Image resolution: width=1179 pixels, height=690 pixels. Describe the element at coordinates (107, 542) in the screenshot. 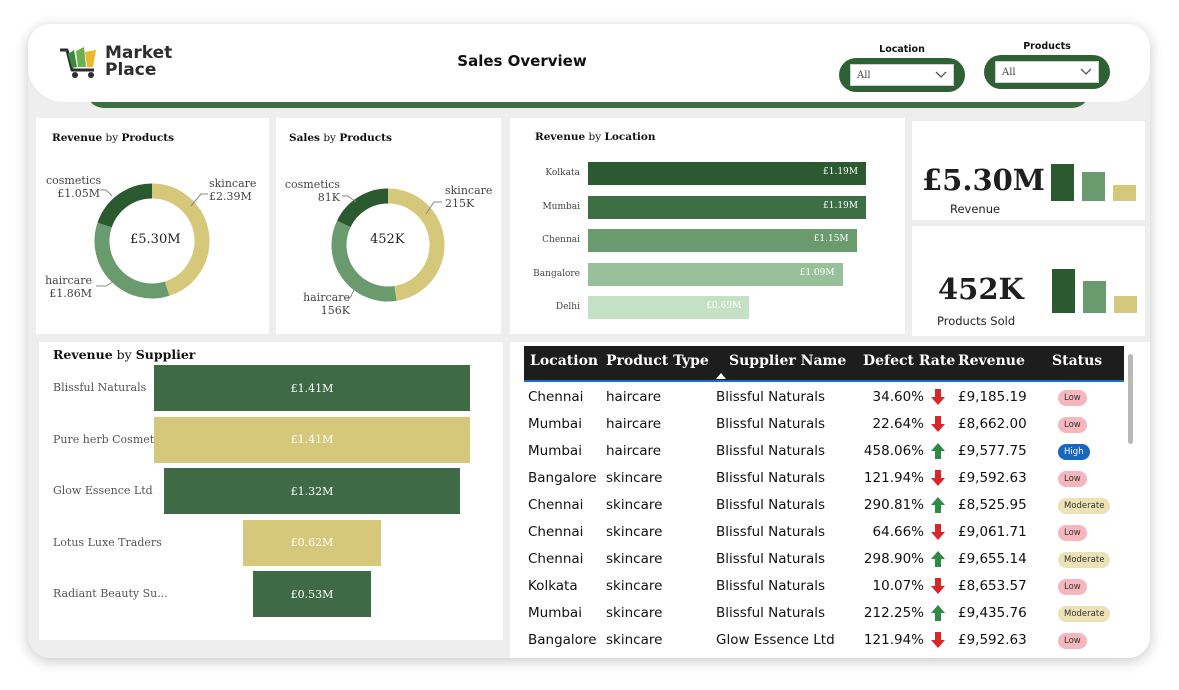

I see `supplier-label: Lotus Luxe Traders` at that location.